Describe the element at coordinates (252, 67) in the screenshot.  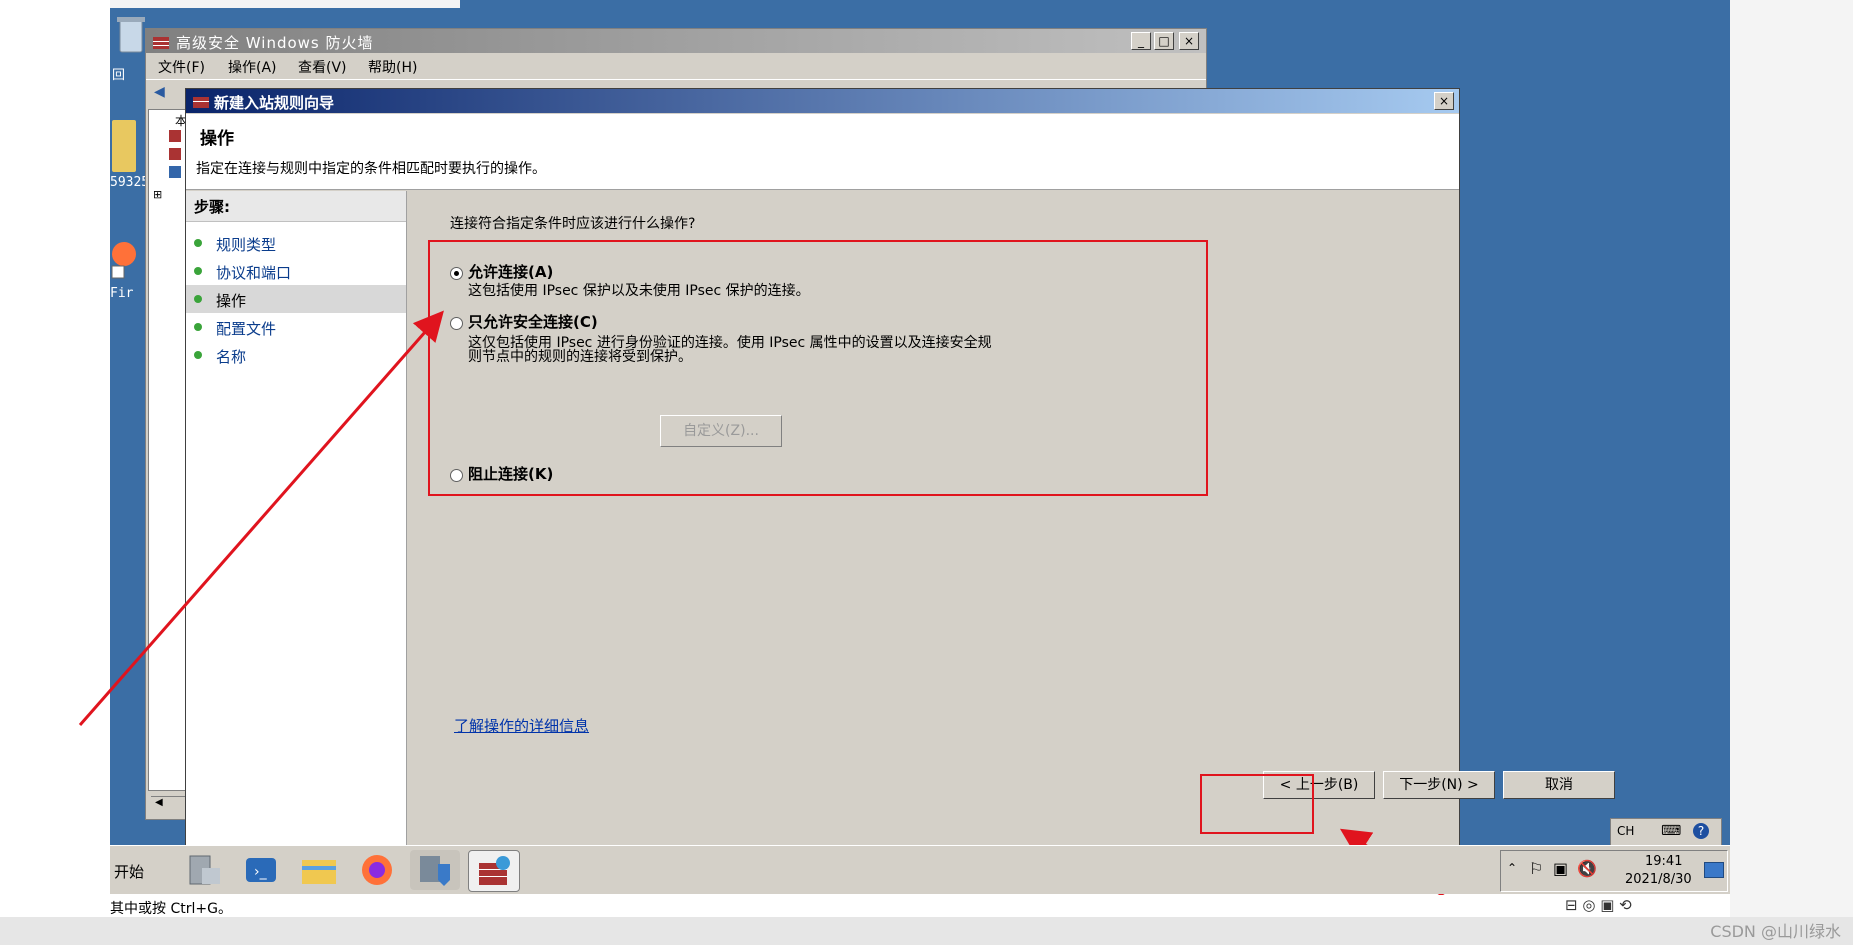
I see `menu-action: 操作(A)` at that location.